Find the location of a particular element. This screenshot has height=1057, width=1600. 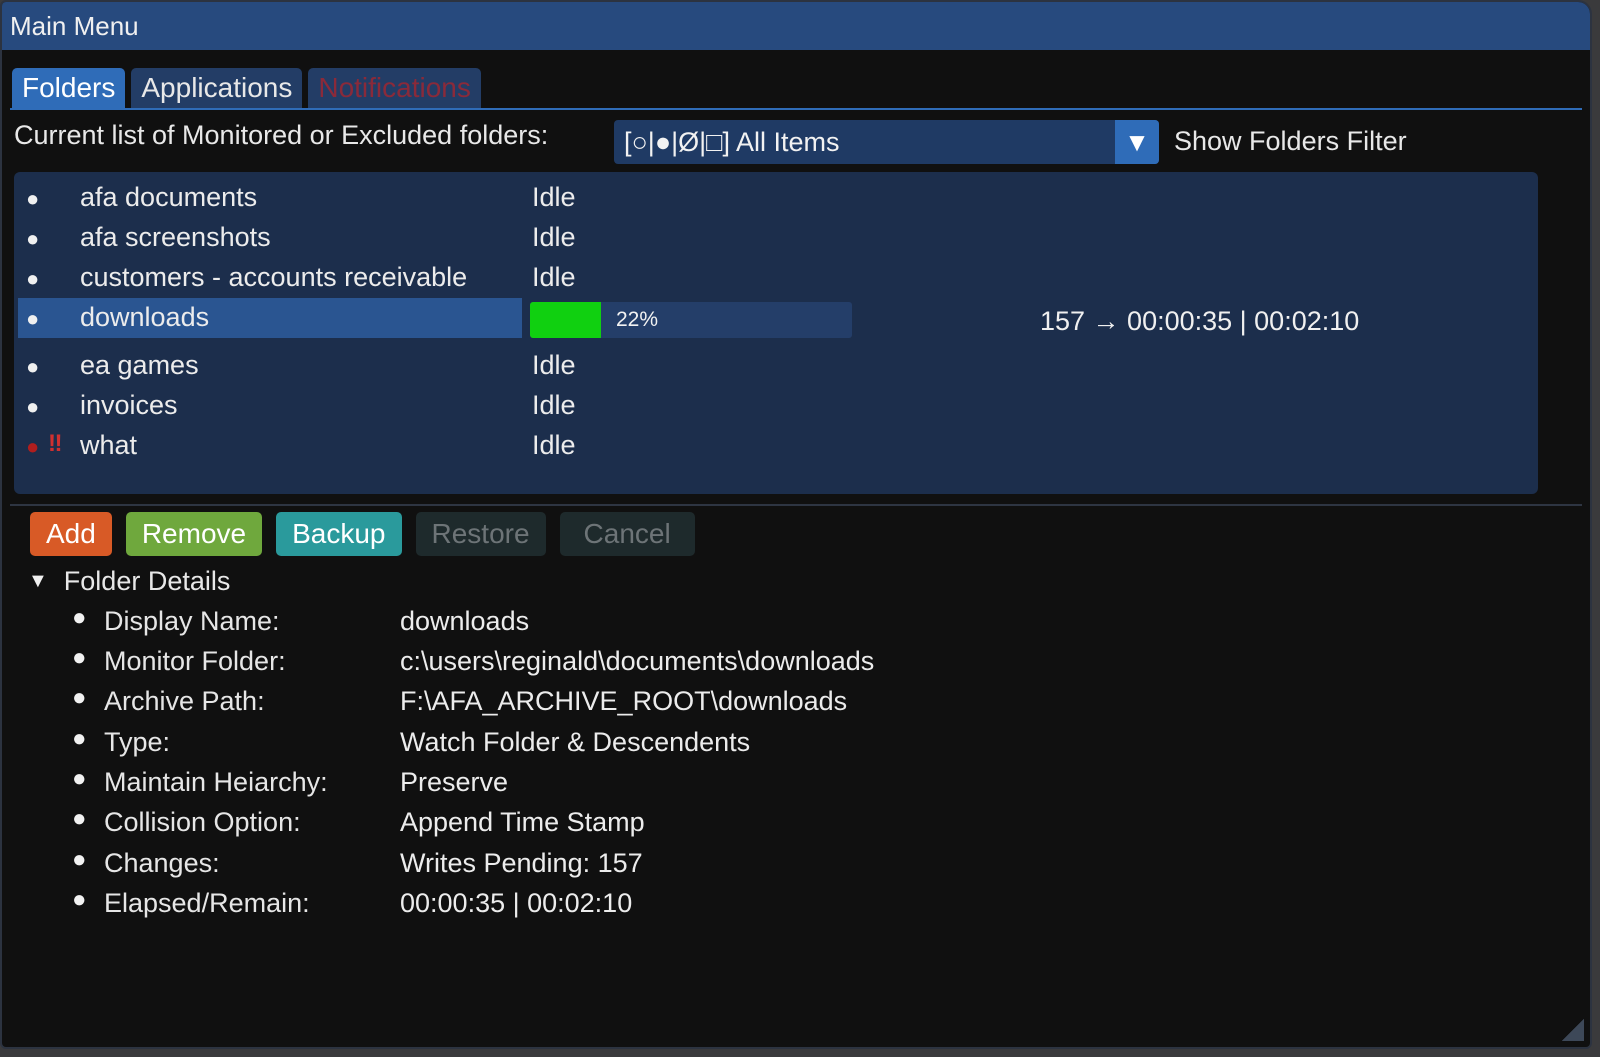

detail-label: Display Name: is located at coordinates (192, 621).